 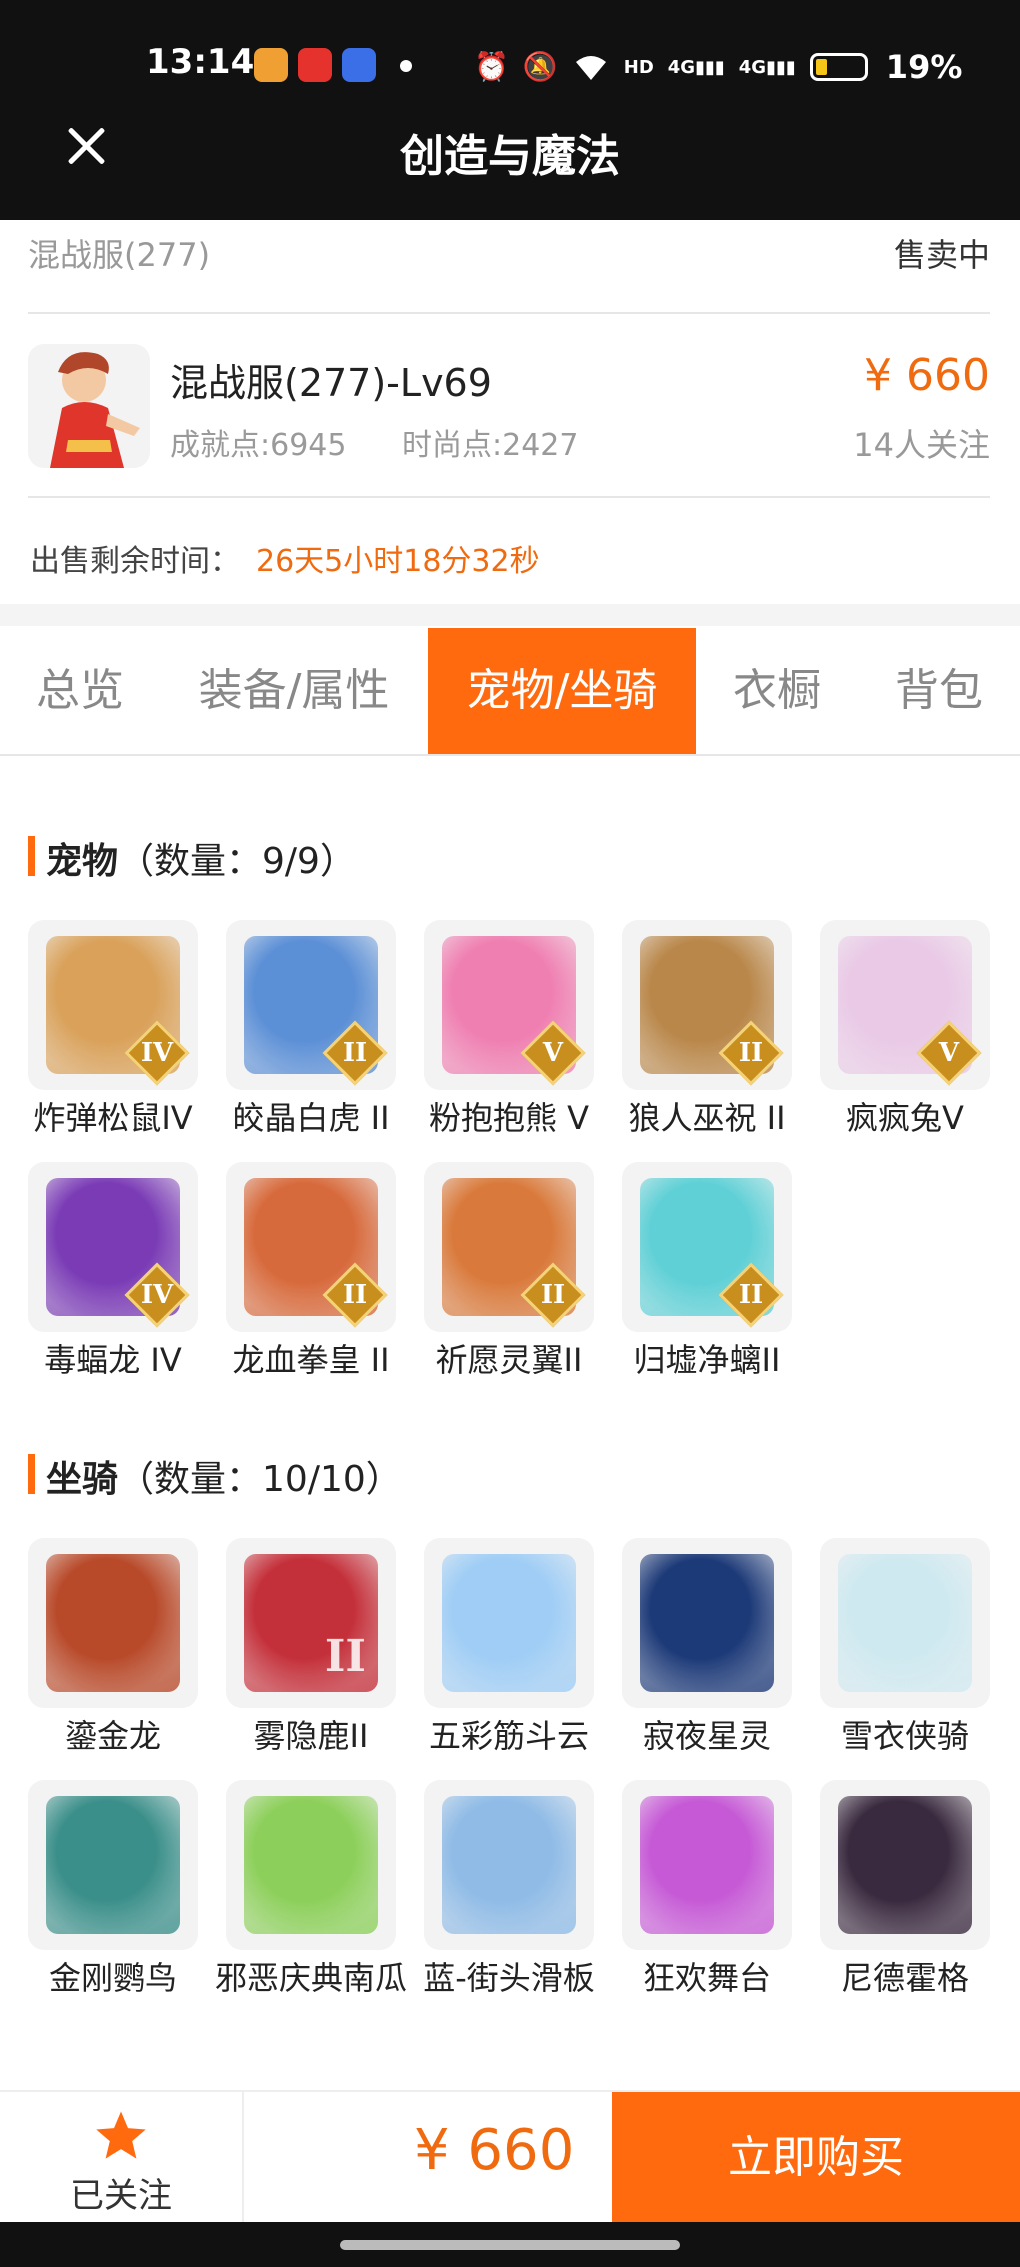 I want to click on alarm-icon: ⏰, so click(x=491, y=66).